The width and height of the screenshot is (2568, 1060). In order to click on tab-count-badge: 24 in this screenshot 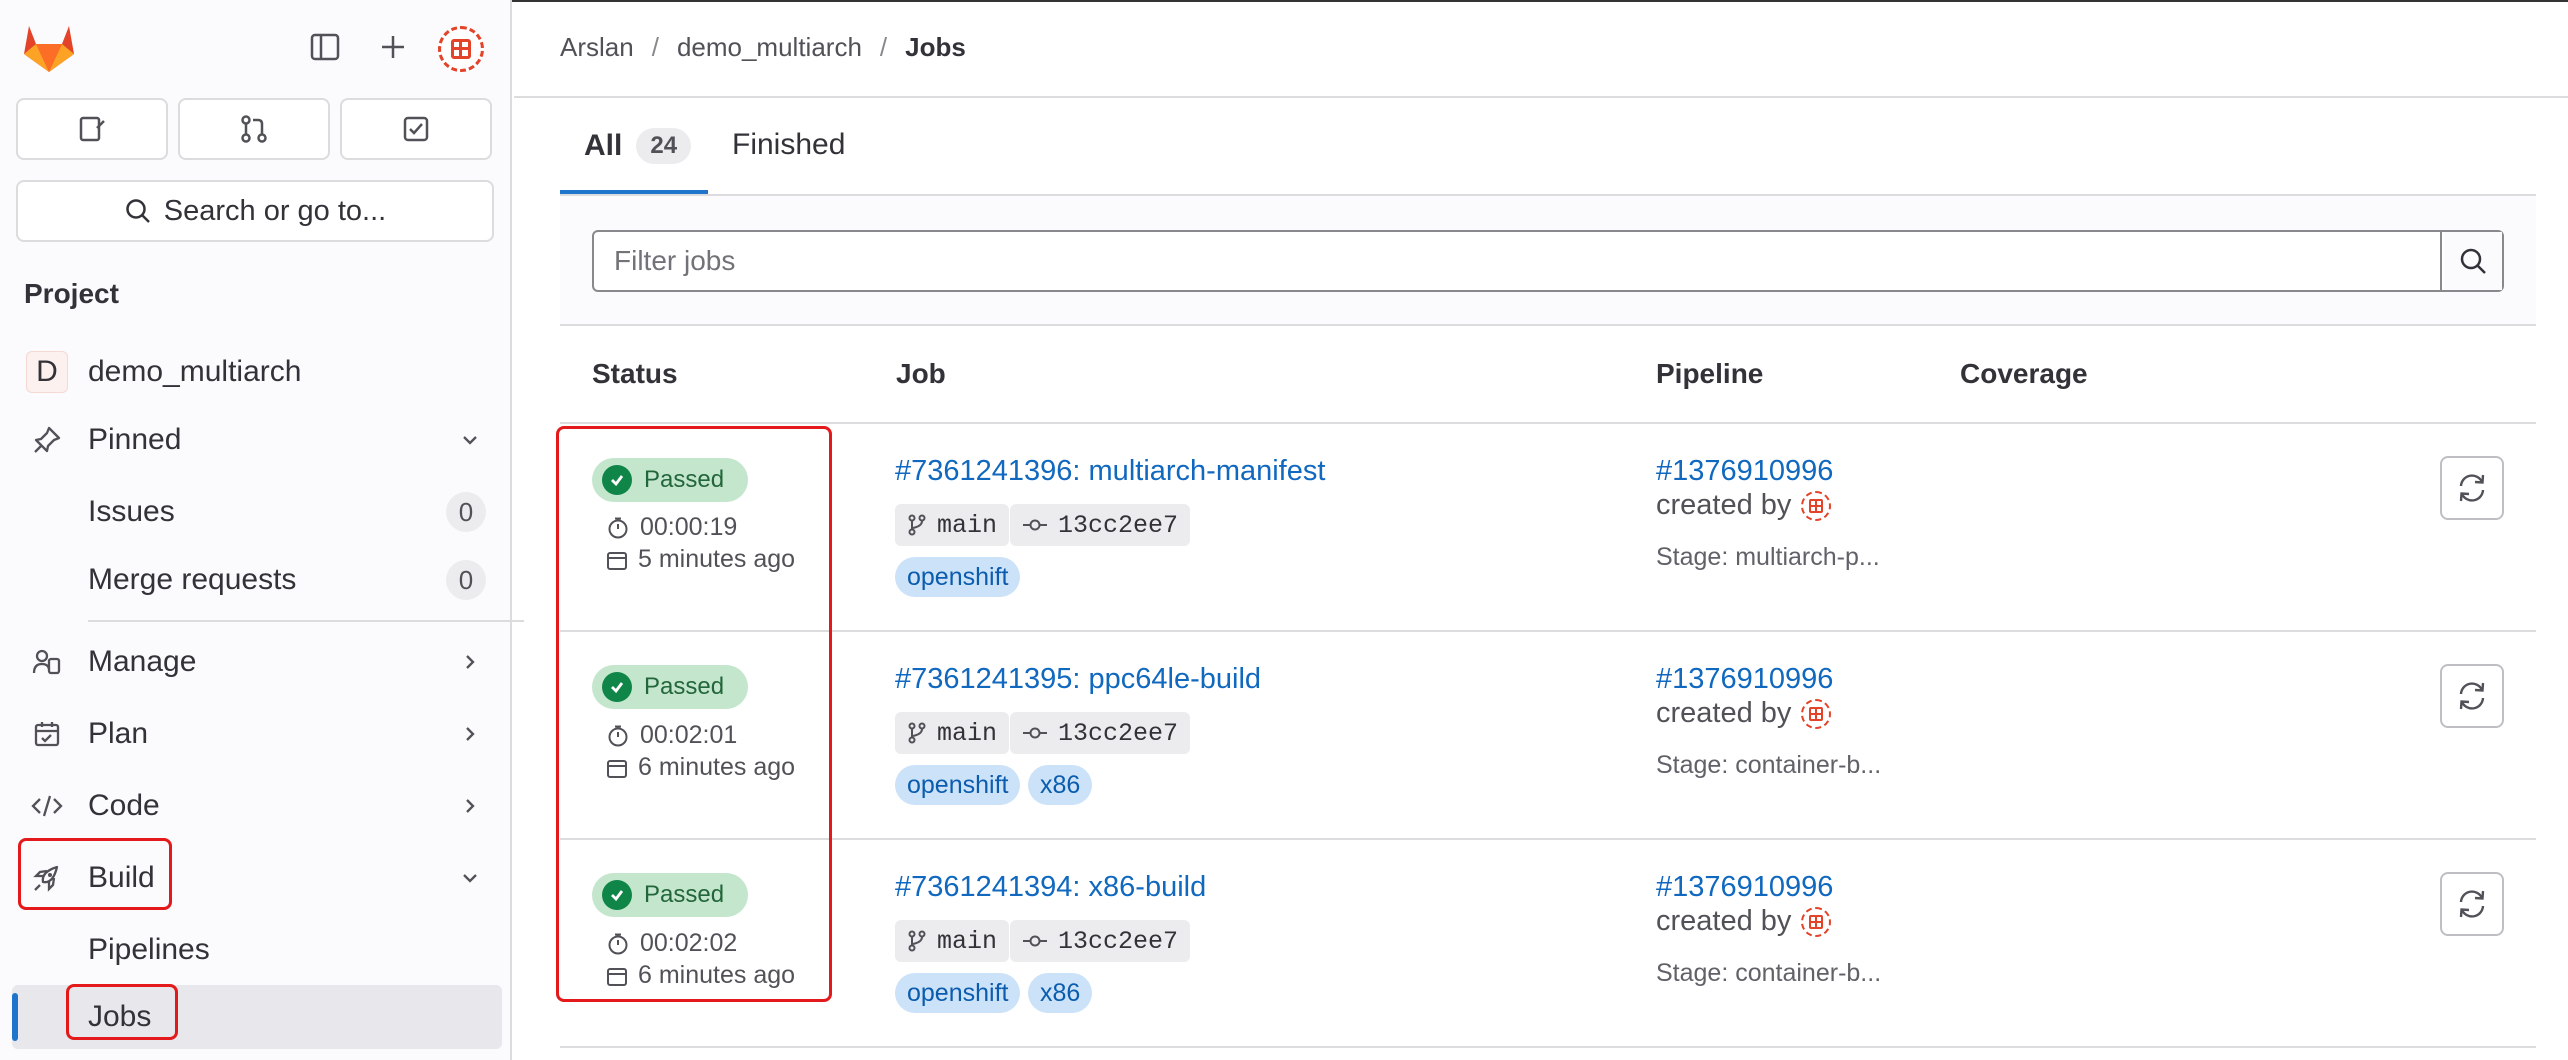, I will do `click(664, 146)`.